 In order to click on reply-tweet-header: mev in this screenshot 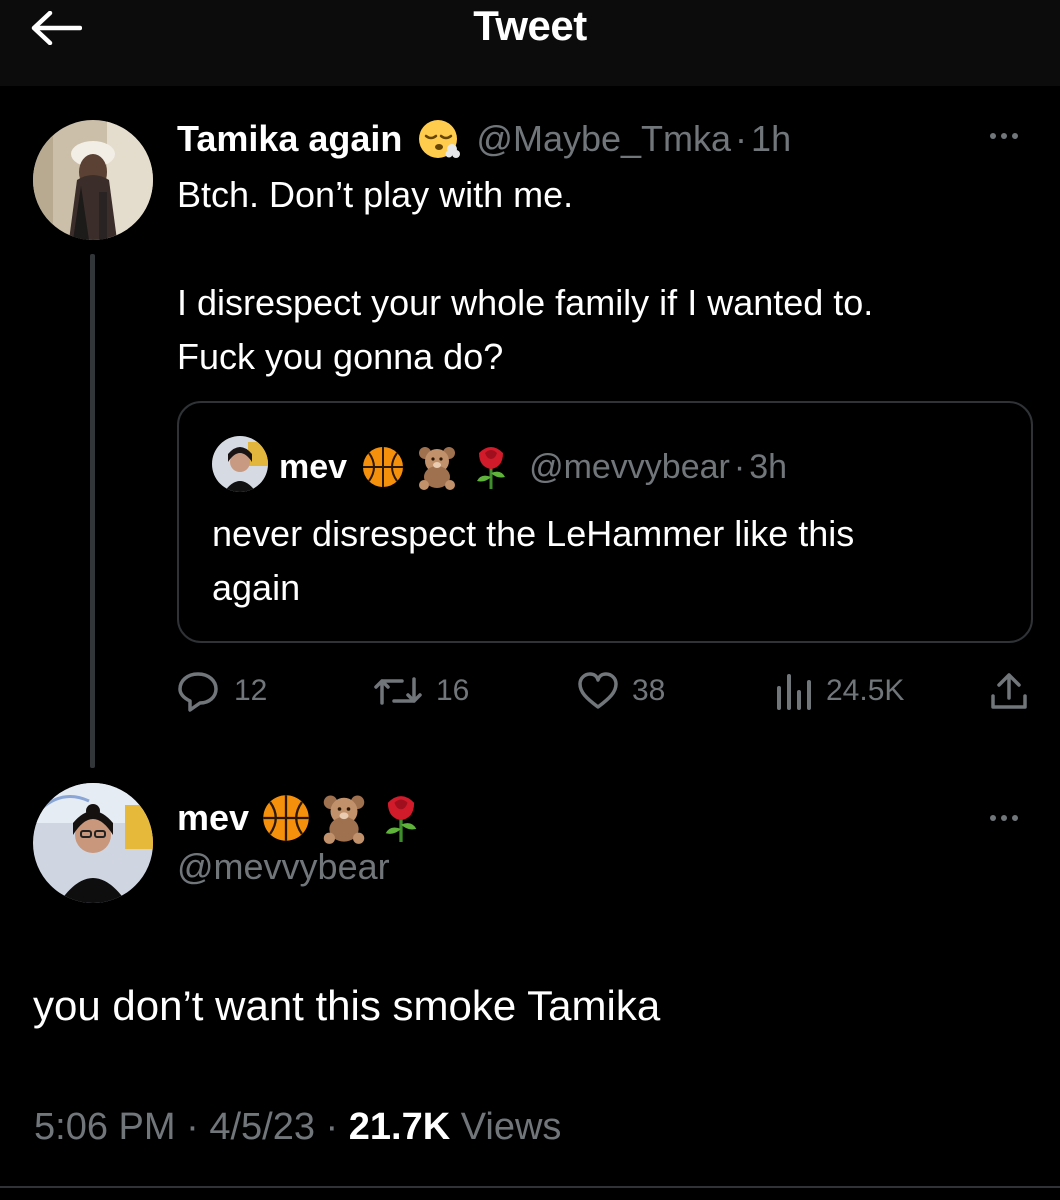, I will do `click(301, 818)`.